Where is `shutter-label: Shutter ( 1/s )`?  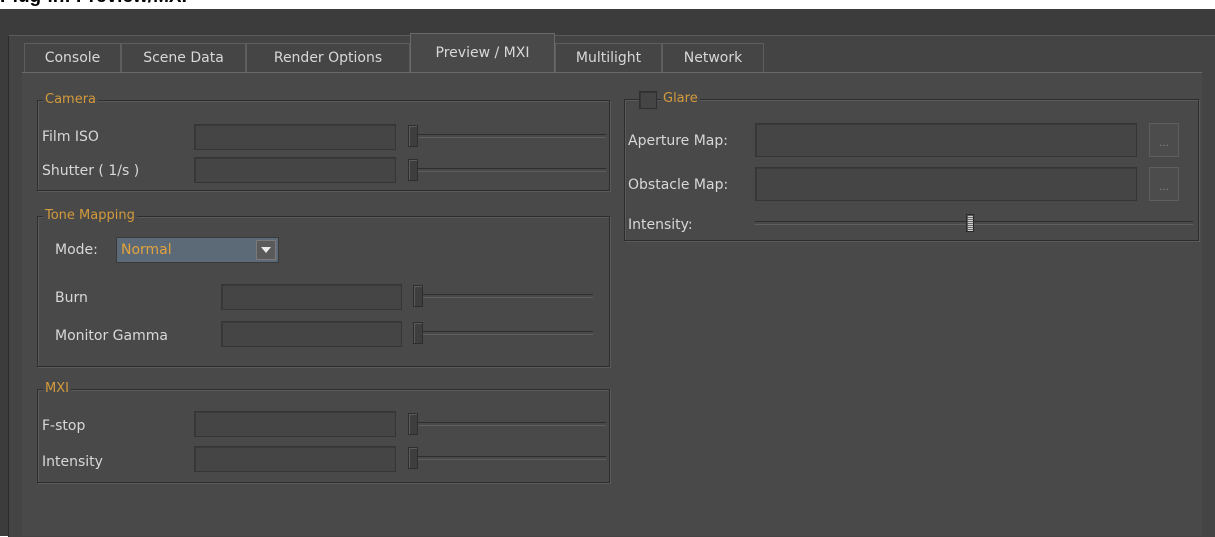
shutter-label: Shutter ( 1/s ) is located at coordinates (91, 171).